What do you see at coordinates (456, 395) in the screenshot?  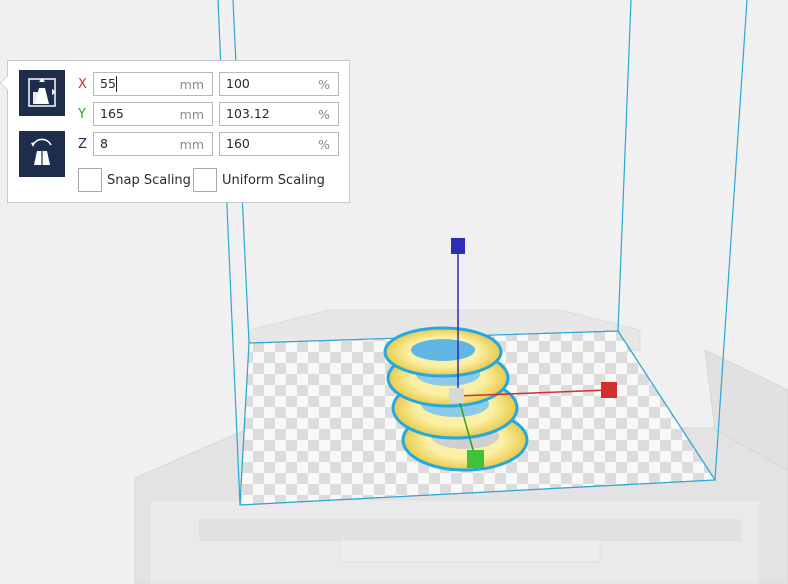 I see `center-handle` at bounding box center [456, 395].